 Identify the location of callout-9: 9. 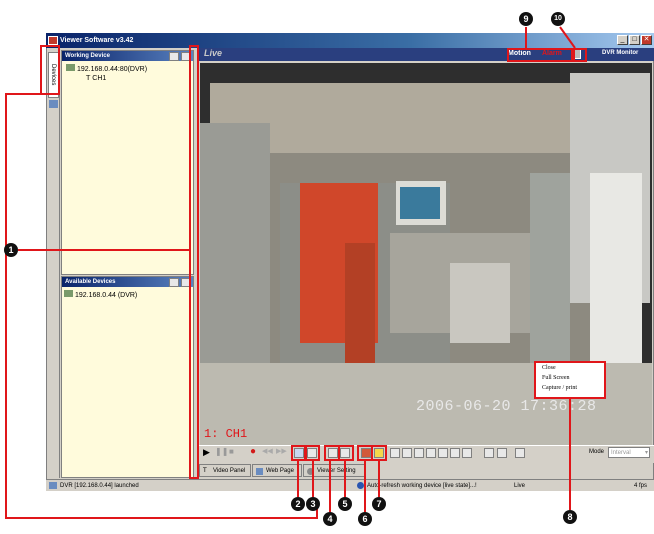
(526, 19).